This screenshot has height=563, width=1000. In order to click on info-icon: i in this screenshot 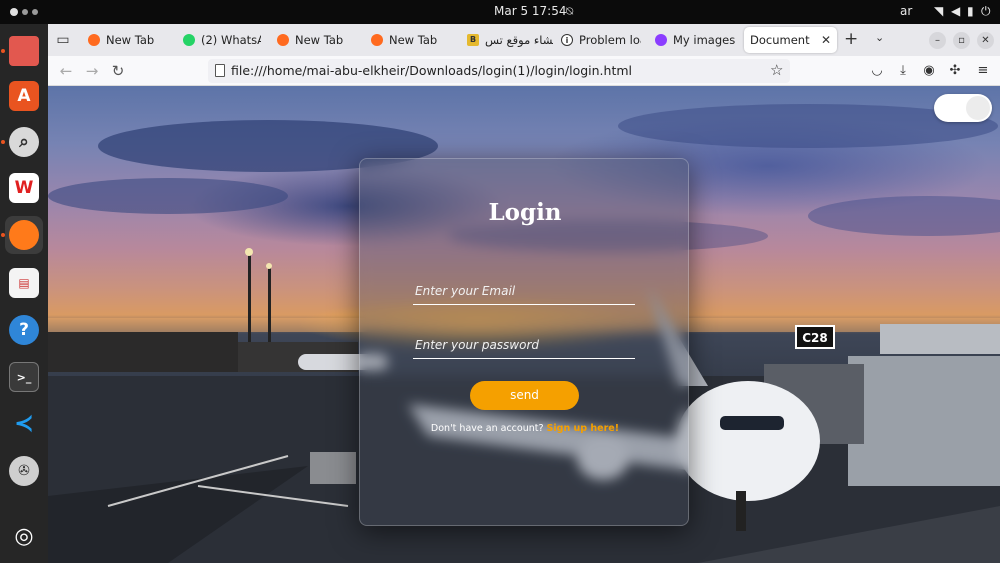, I will do `click(567, 40)`.